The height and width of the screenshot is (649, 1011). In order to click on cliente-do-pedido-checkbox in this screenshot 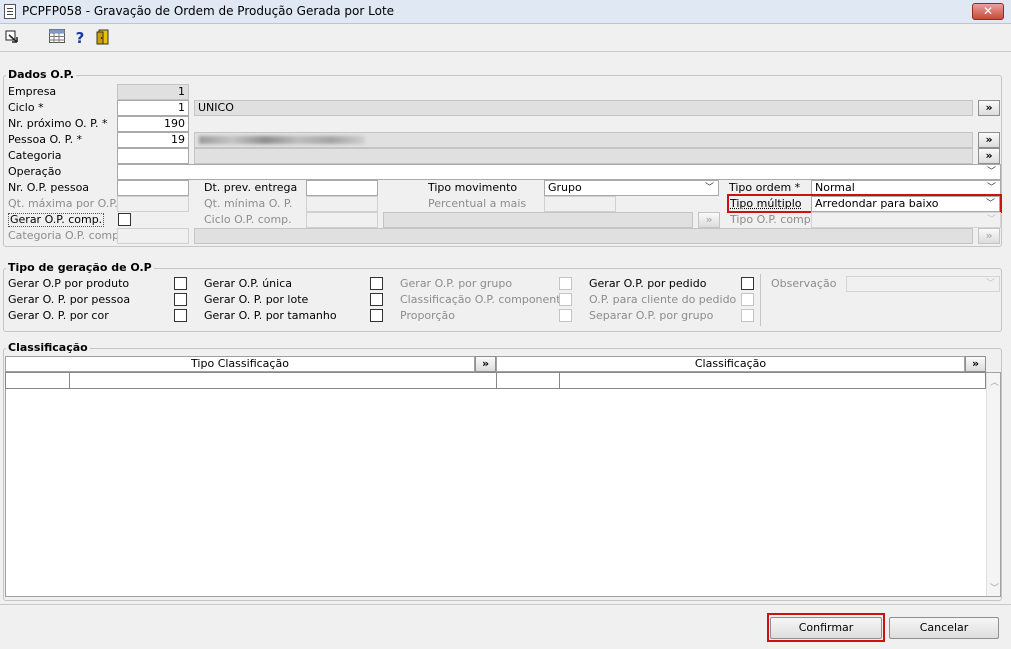, I will do `click(747, 299)`.